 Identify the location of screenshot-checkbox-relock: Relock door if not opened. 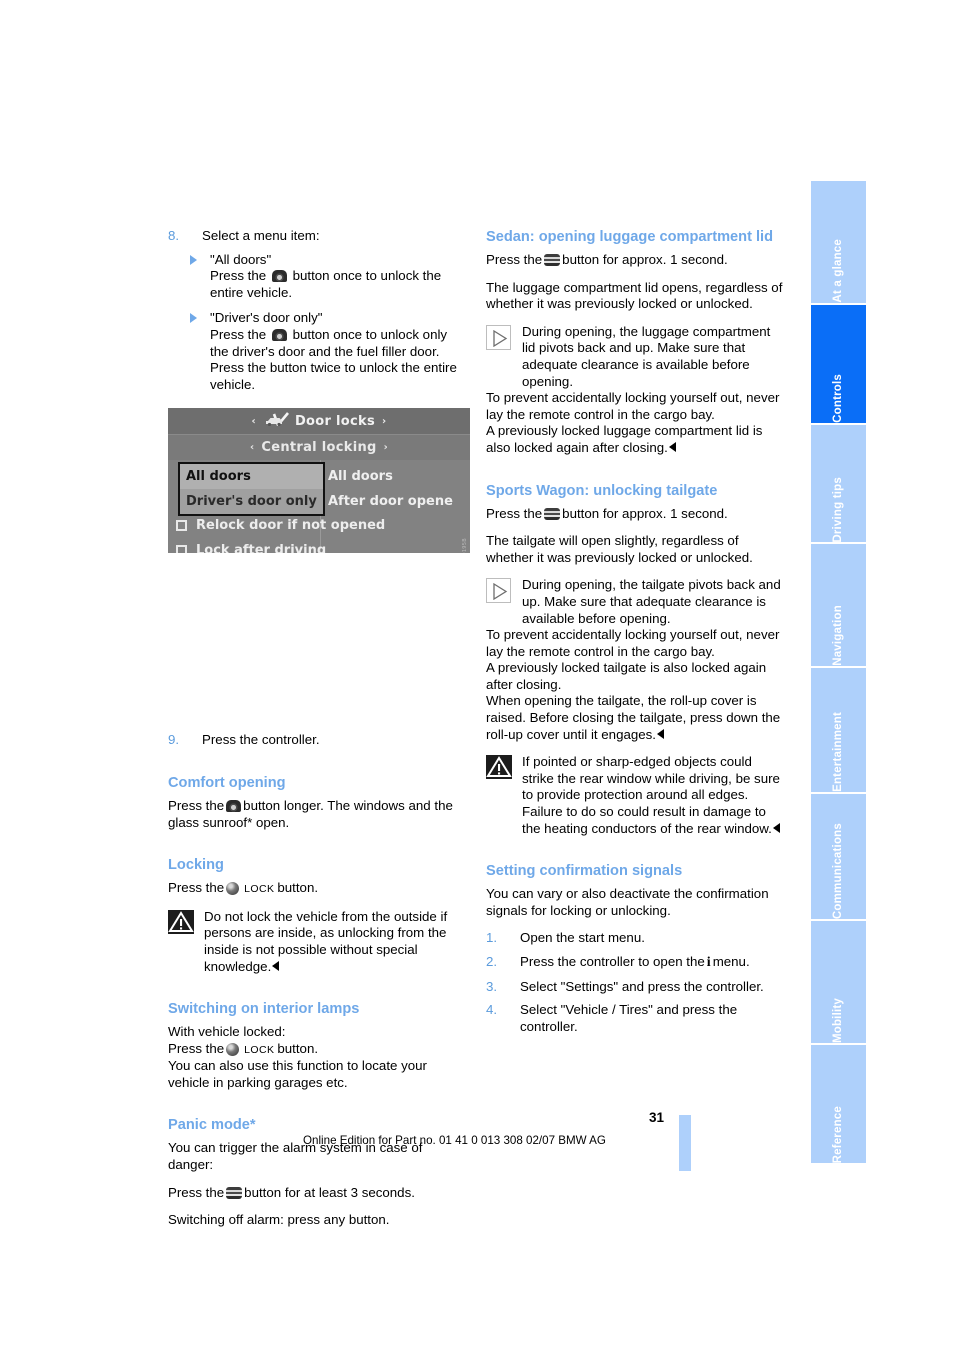
(280, 525).